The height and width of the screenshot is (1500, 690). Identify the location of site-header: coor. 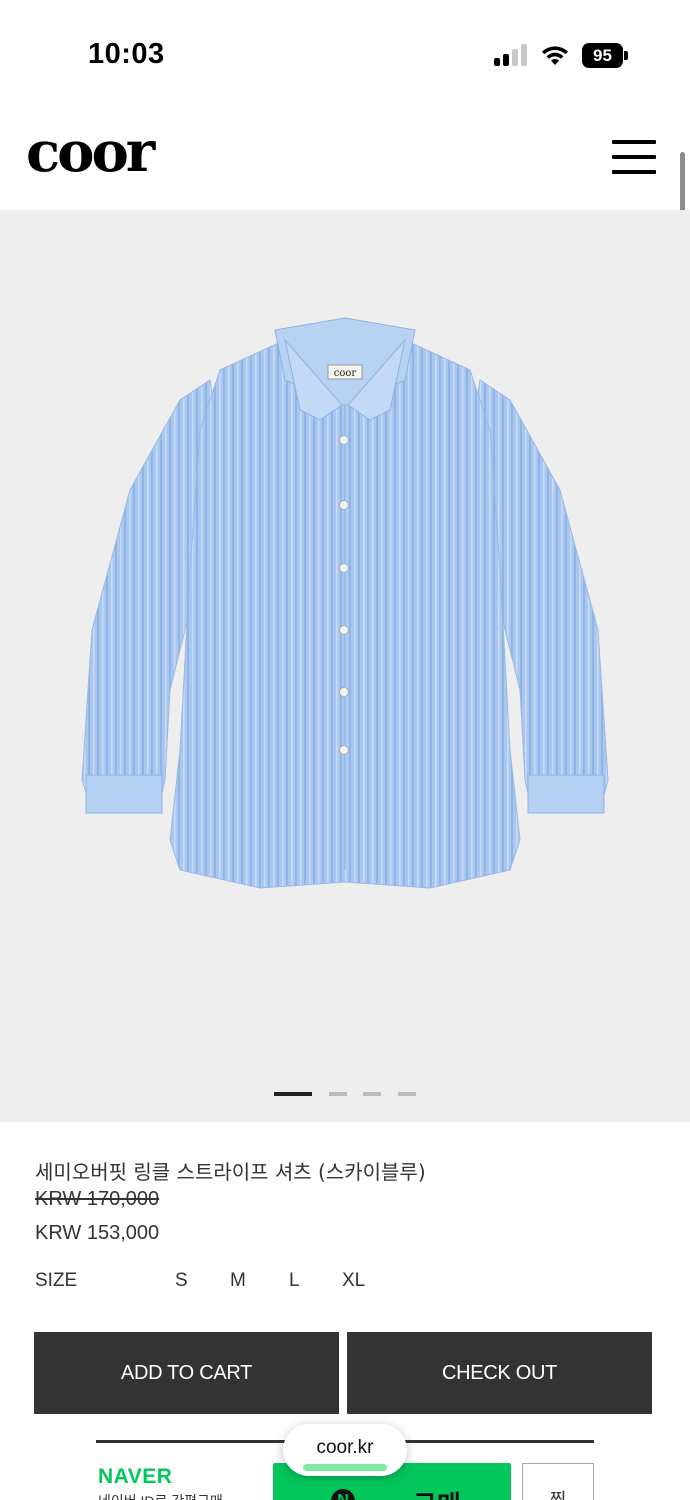
(345, 155).